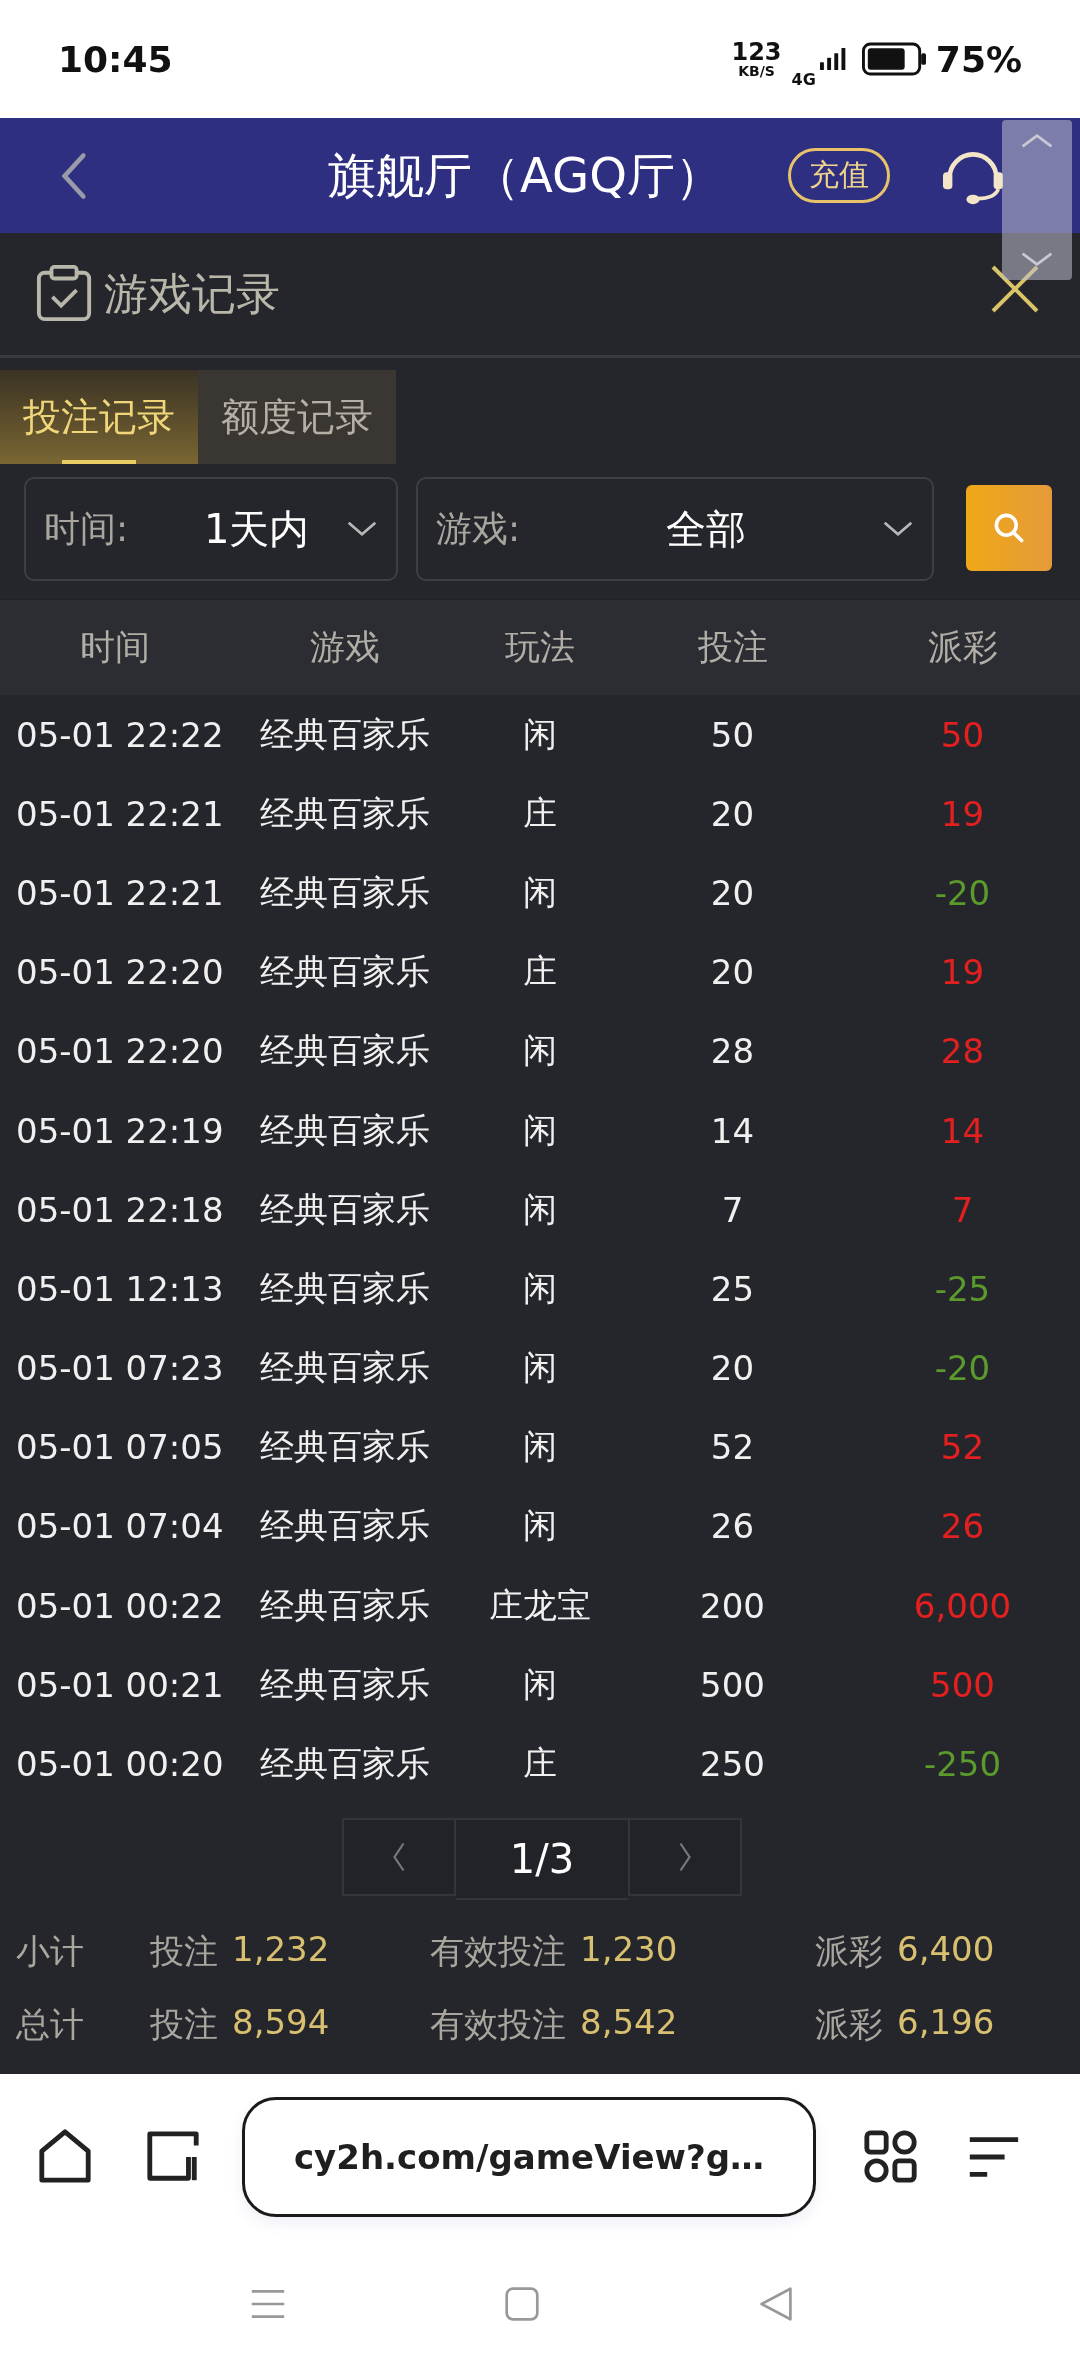 The image size is (1080, 2376). Describe the element at coordinates (962, 647) in the screenshot. I see `column-header: 派彩` at that location.